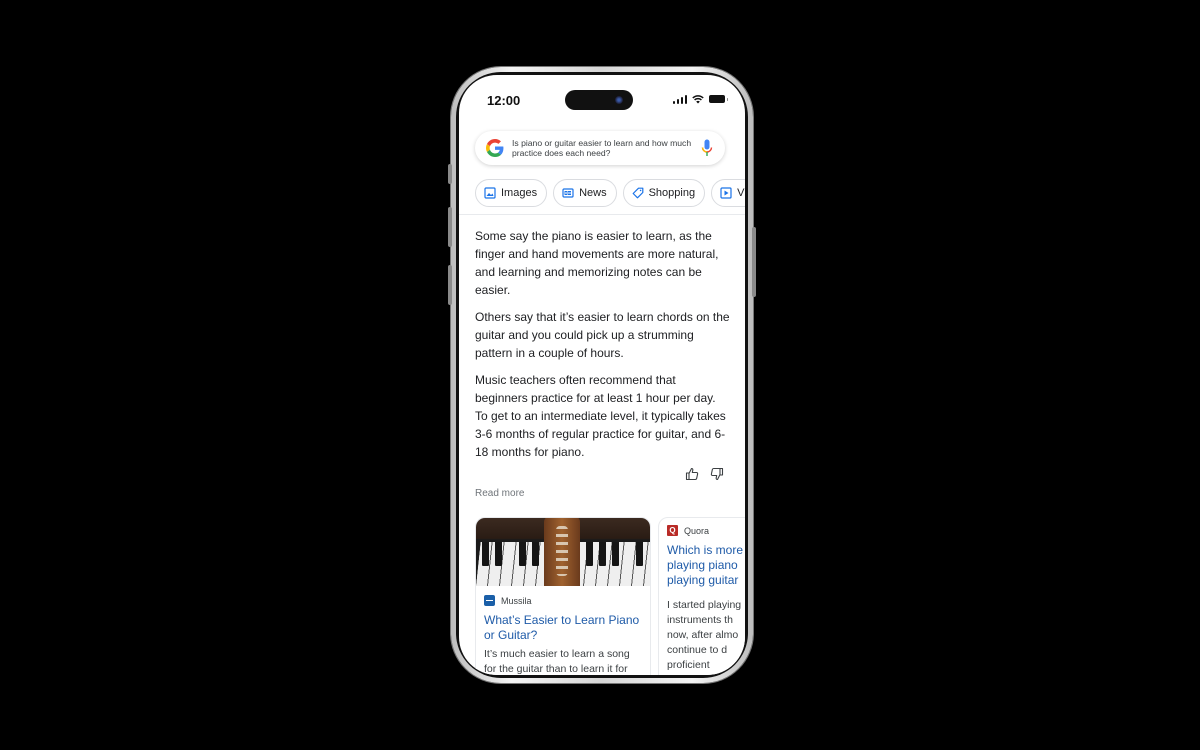 The height and width of the screenshot is (750, 1200). I want to click on chip-label: Shopping, so click(672, 193).